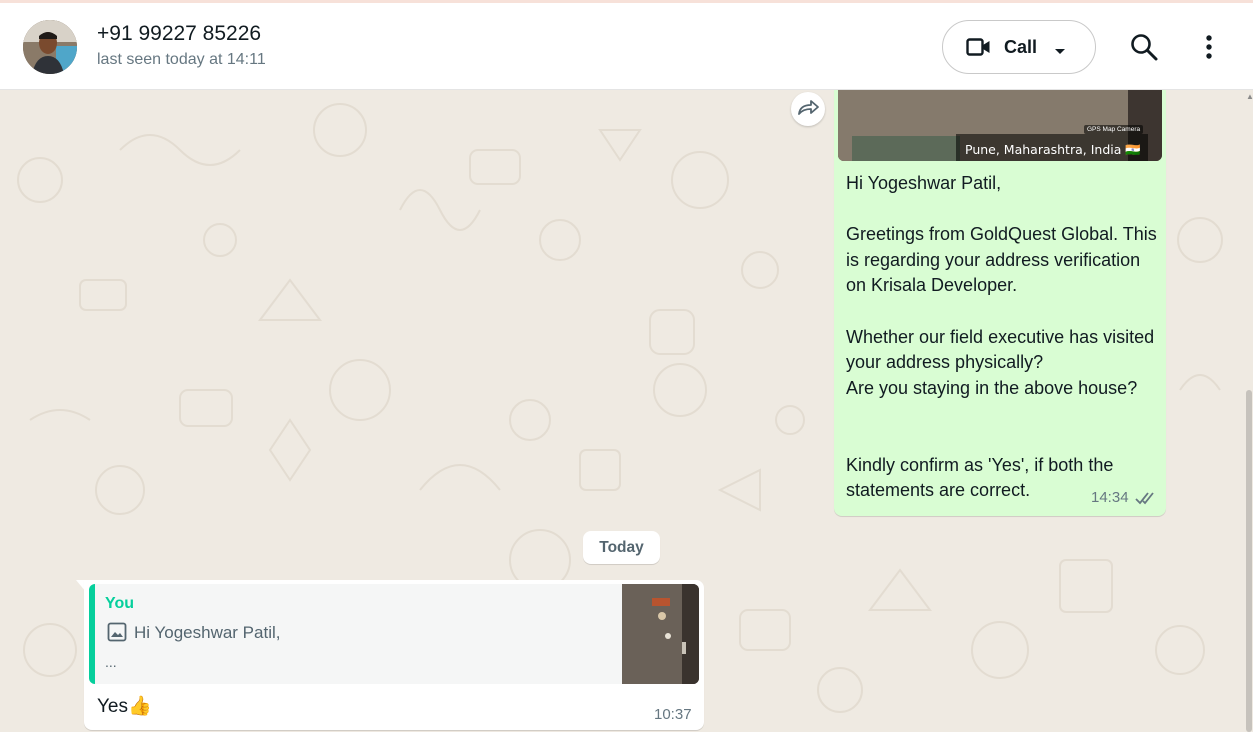  I want to click on forward-icon, so click(808, 109).